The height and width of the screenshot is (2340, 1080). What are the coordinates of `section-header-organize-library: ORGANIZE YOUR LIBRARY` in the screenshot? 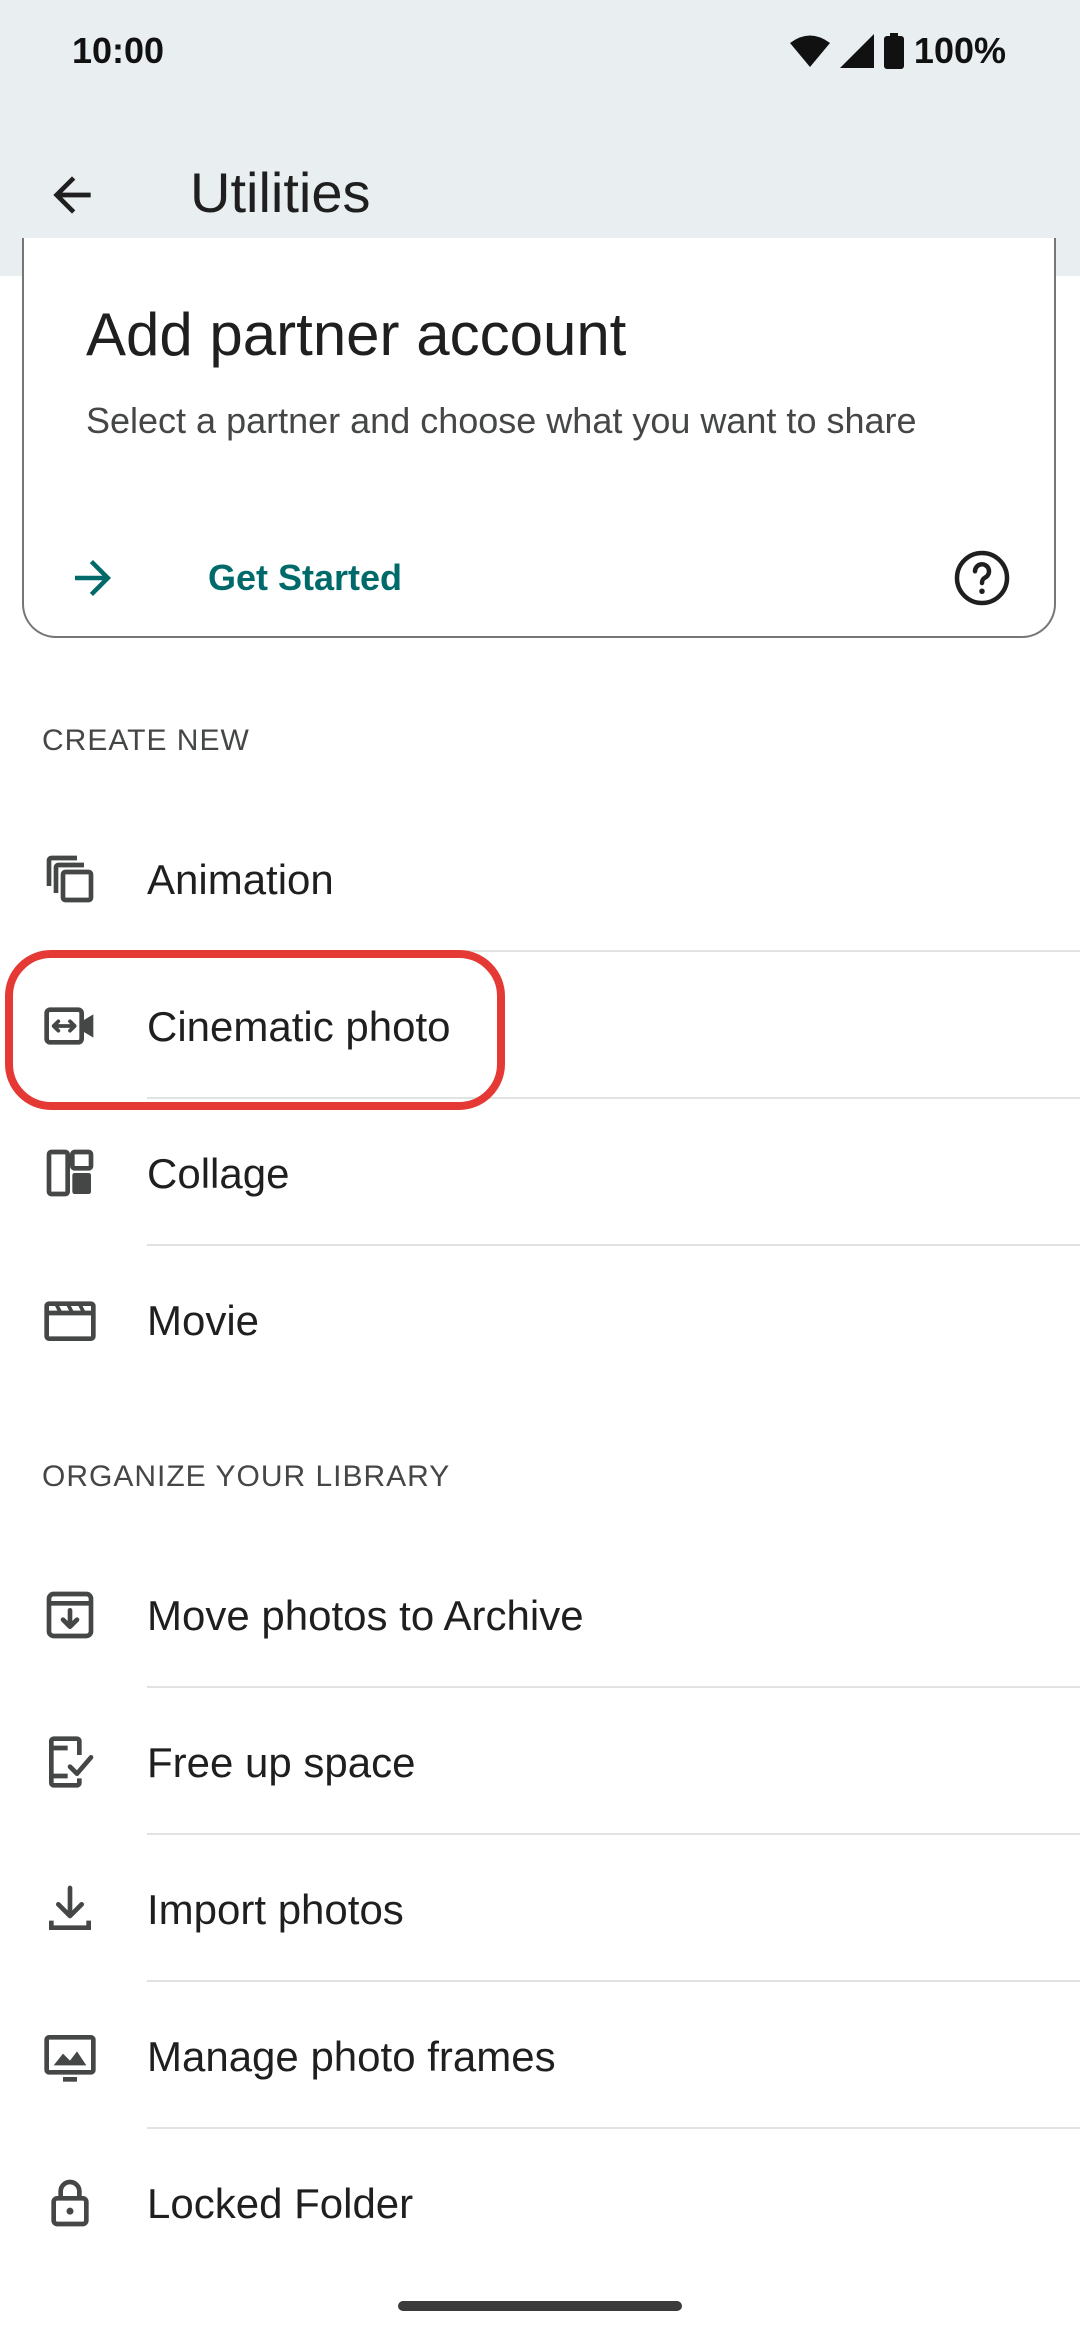 It's located at (246, 1476).